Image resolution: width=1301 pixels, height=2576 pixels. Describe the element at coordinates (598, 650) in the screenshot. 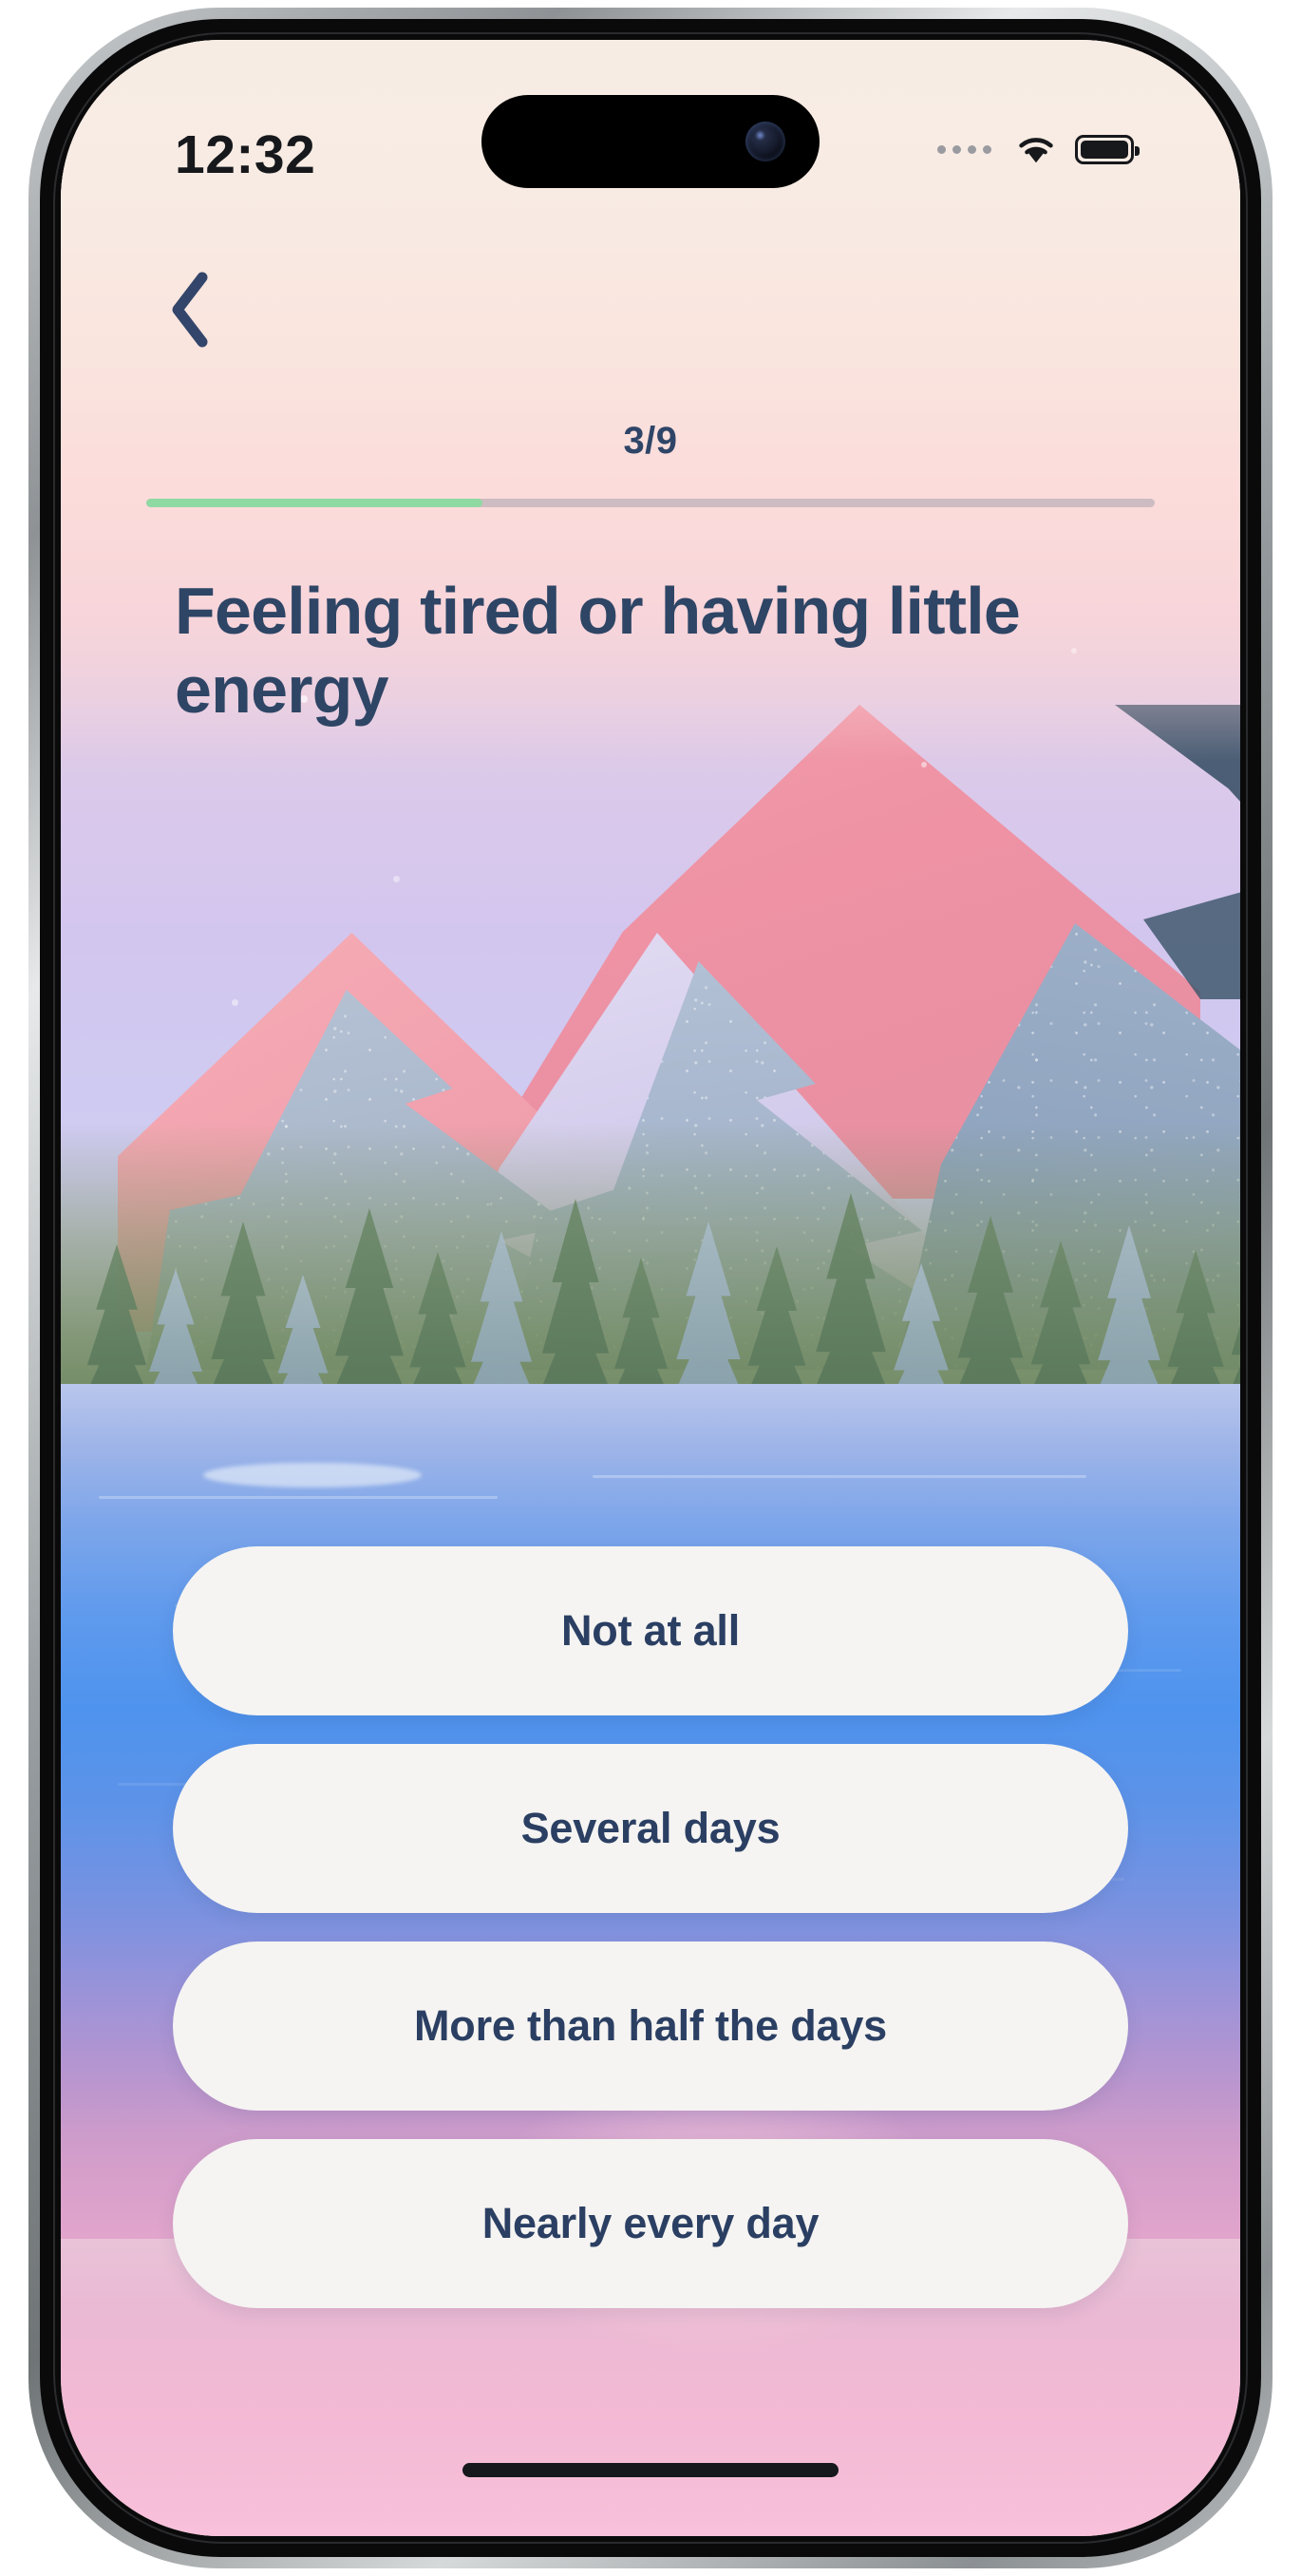

I see `question-text: Feeling tired or having little energy` at that location.